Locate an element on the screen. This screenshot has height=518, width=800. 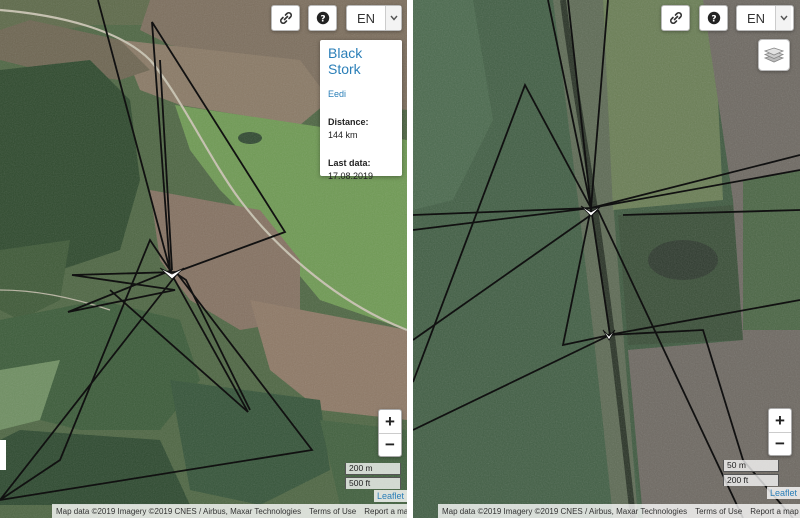
last-data-label: Last data: is located at coordinates (349, 163).